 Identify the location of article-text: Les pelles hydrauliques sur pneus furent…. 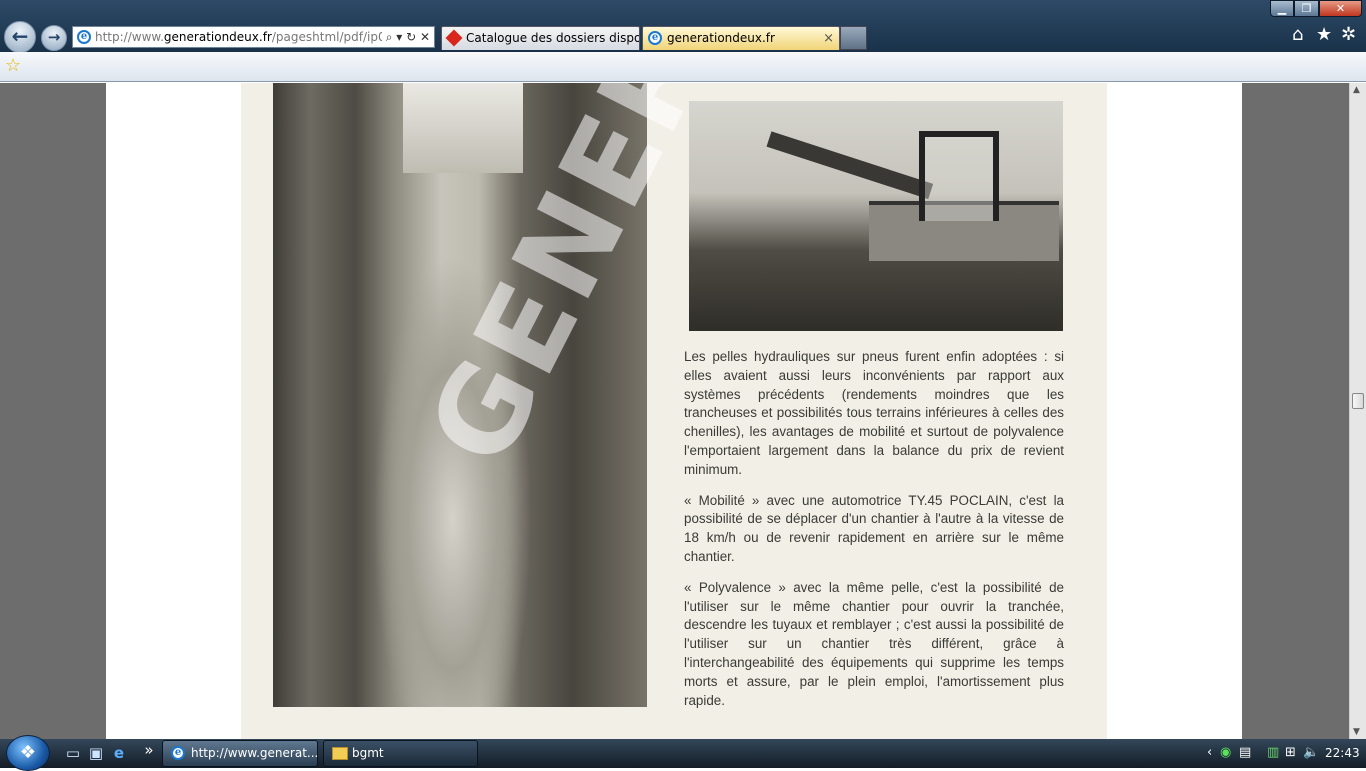
(874, 535).